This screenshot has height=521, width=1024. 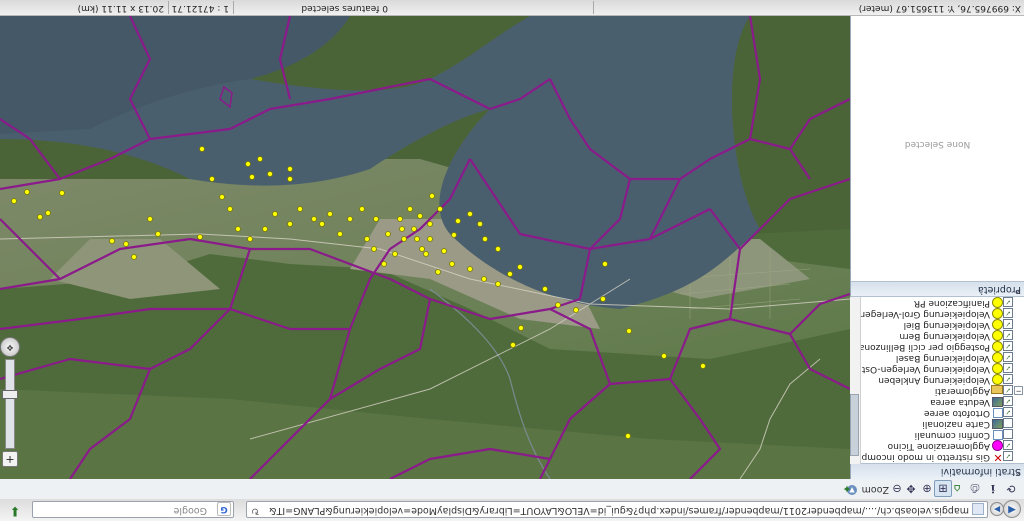 I want to click on search-placeholder: Google, so click(x=190, y=510).